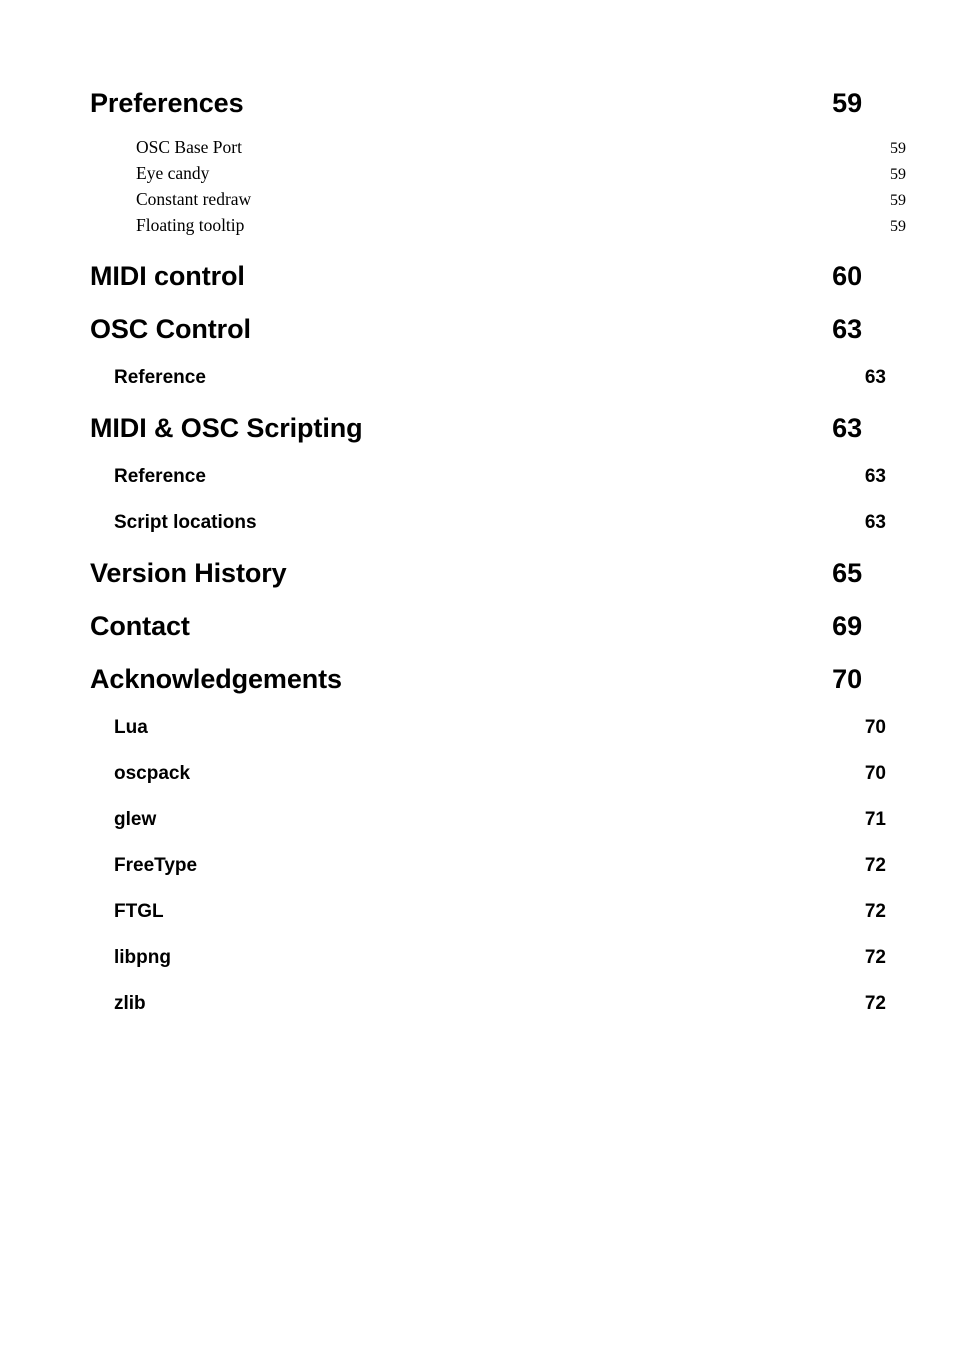 Image resolution: width=954 pixels, height=1350 pixels. Describe the element at coordinates (488, 912) in the screenshot. I see `toc-entry-level-2: FTGL 72` at that location.